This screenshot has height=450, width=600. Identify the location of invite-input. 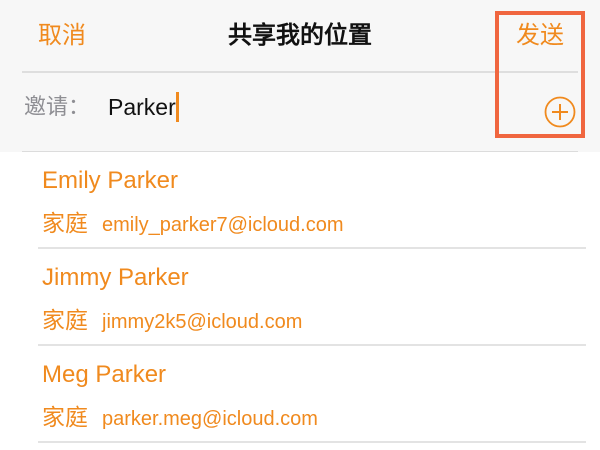
(297, 107).